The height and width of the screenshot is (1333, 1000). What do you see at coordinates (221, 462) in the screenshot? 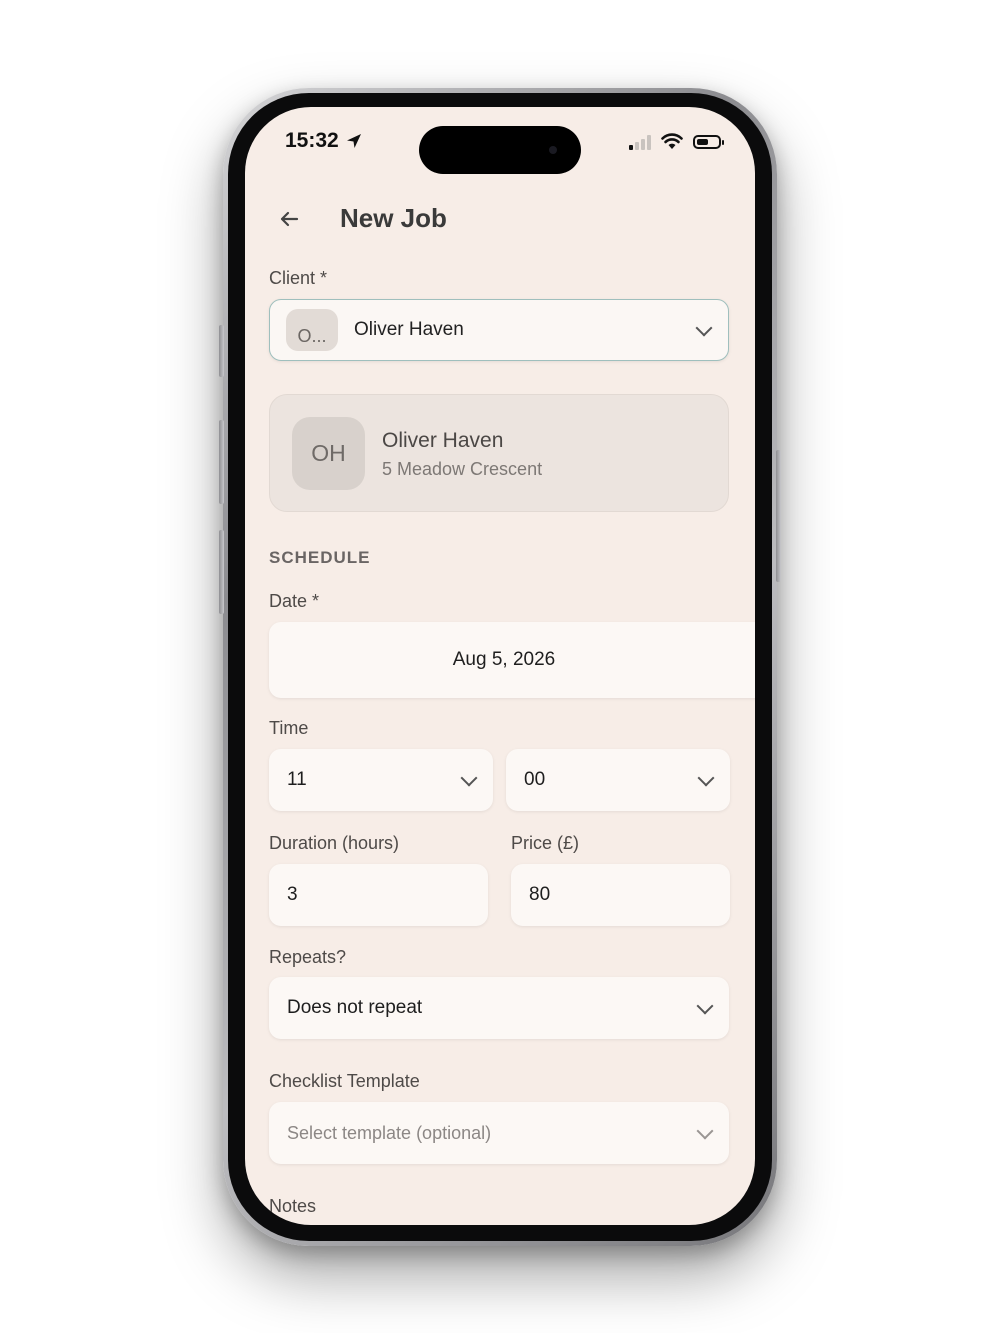
I see `volume-up-button` at bounding box center [221, 462].